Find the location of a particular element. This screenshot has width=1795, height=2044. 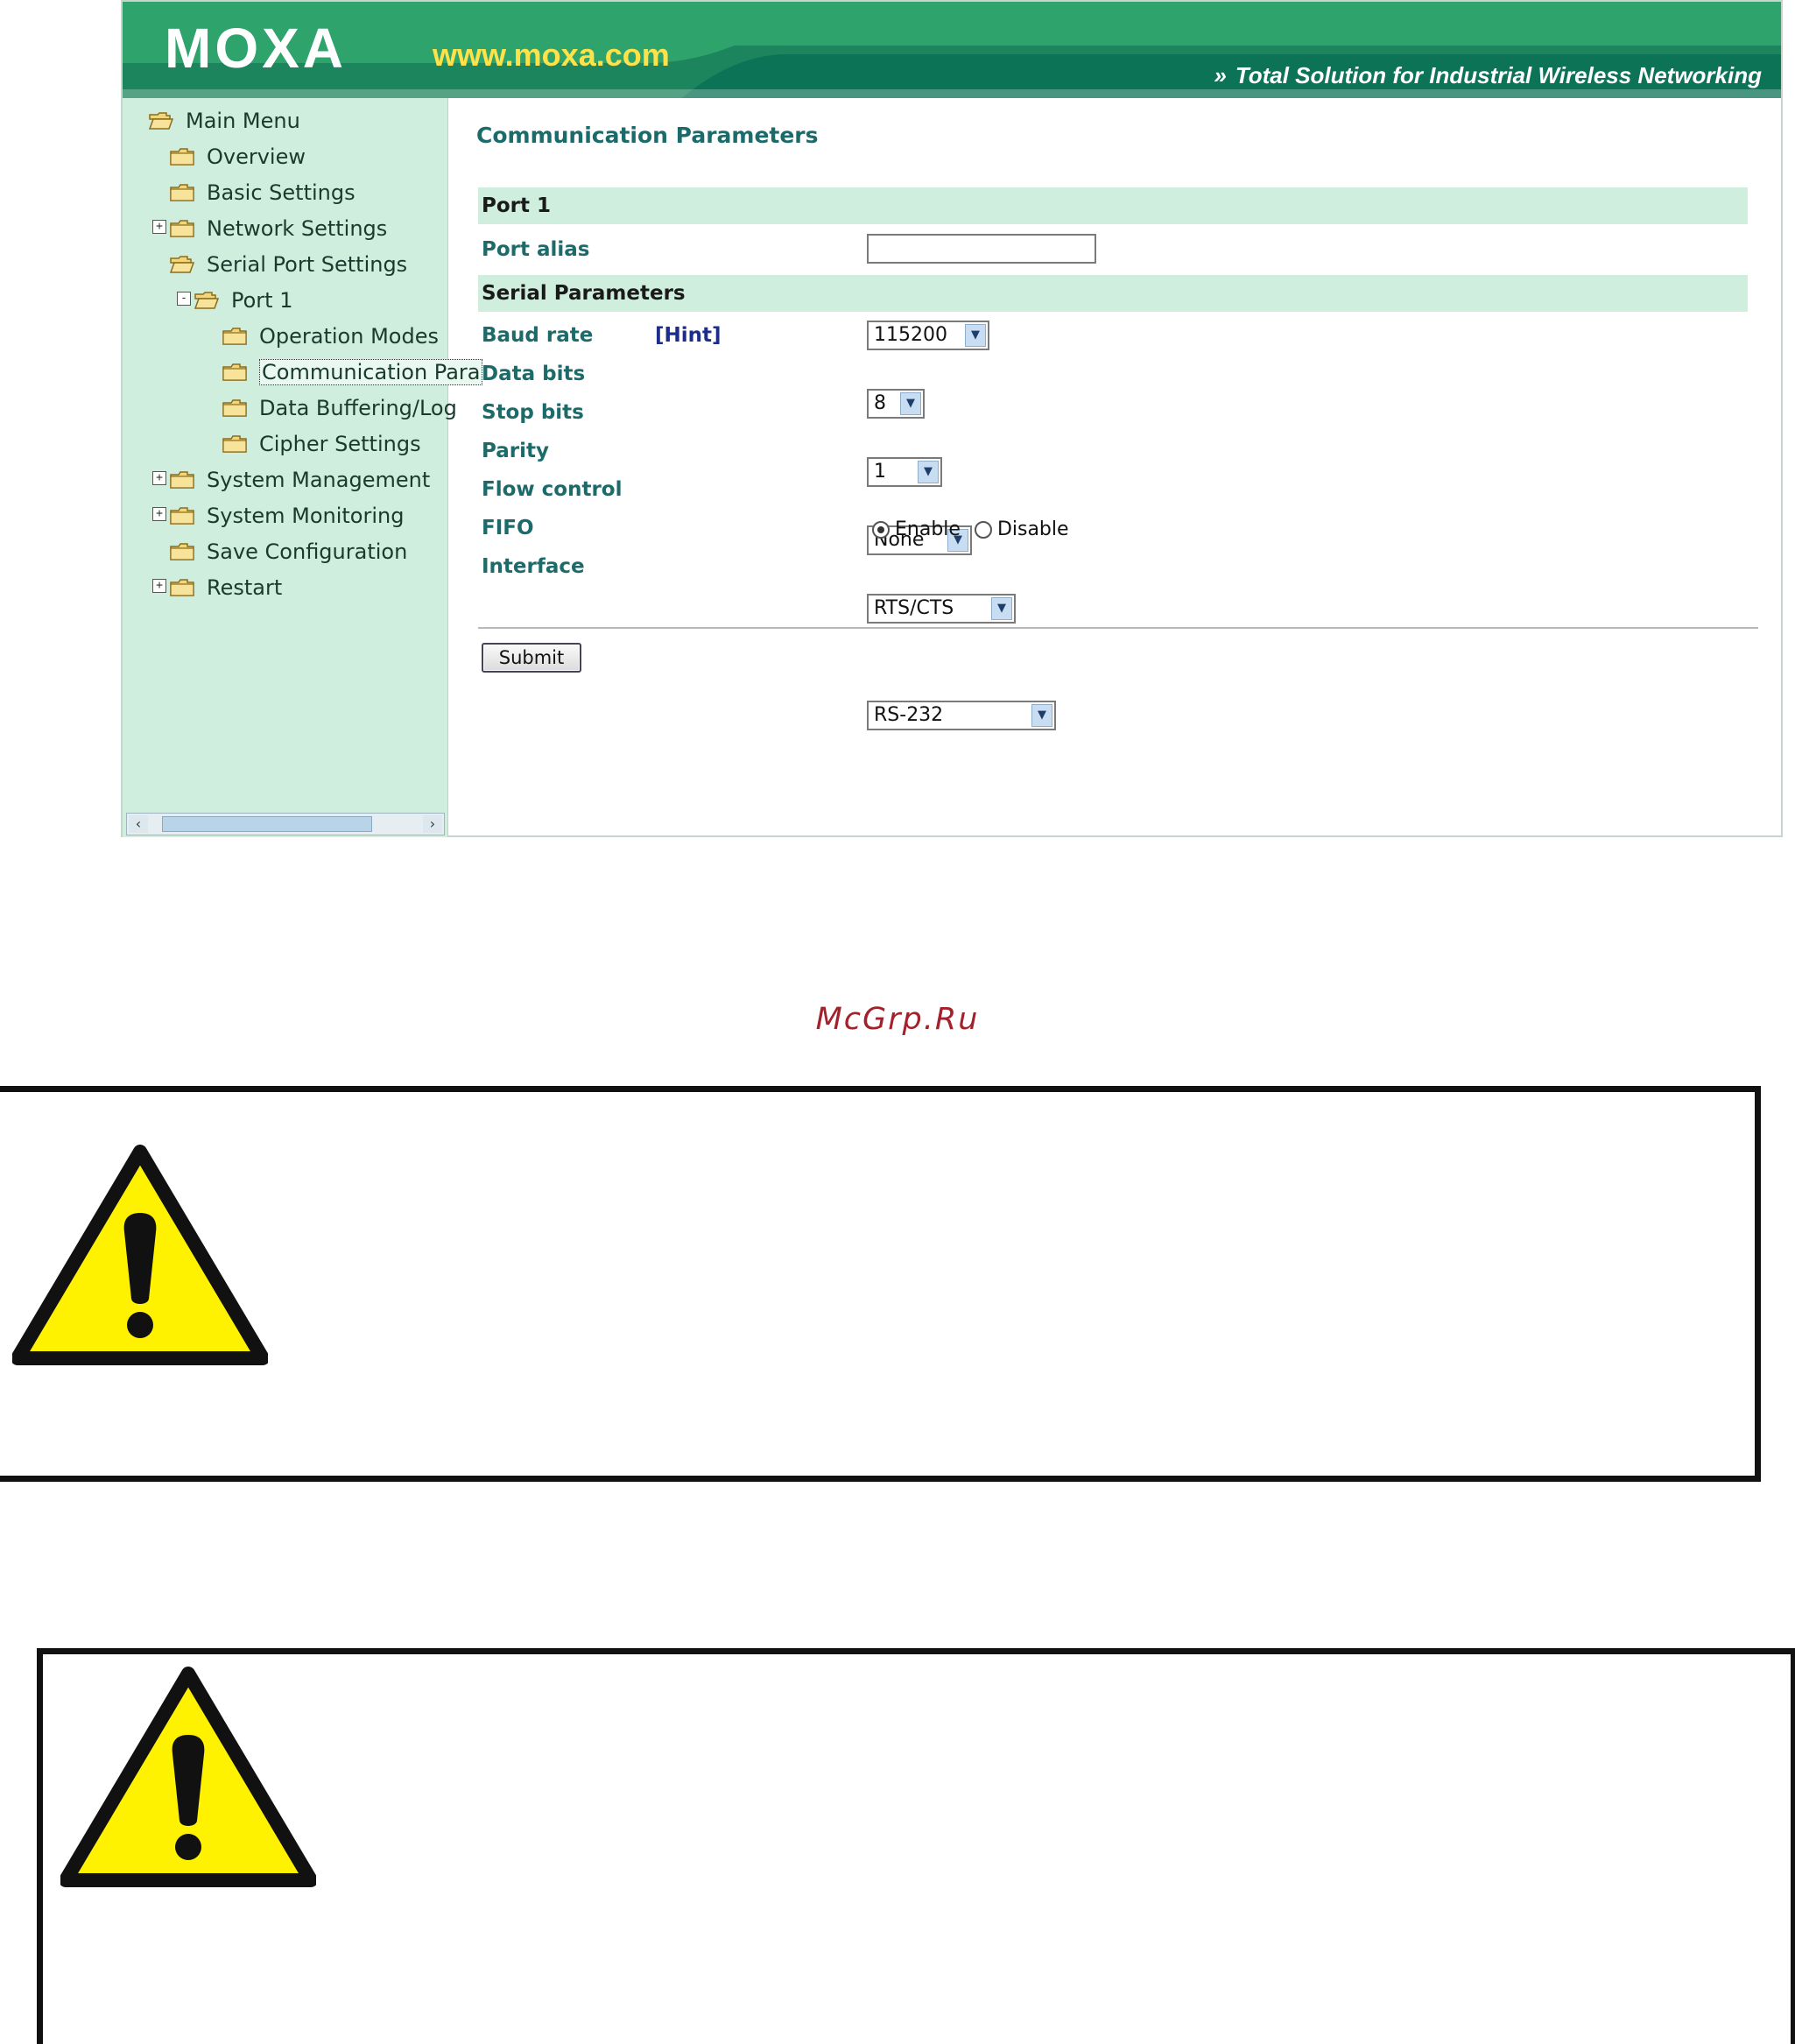

flow-control-value: RTS/CTS is located at coordinates (914, 608).